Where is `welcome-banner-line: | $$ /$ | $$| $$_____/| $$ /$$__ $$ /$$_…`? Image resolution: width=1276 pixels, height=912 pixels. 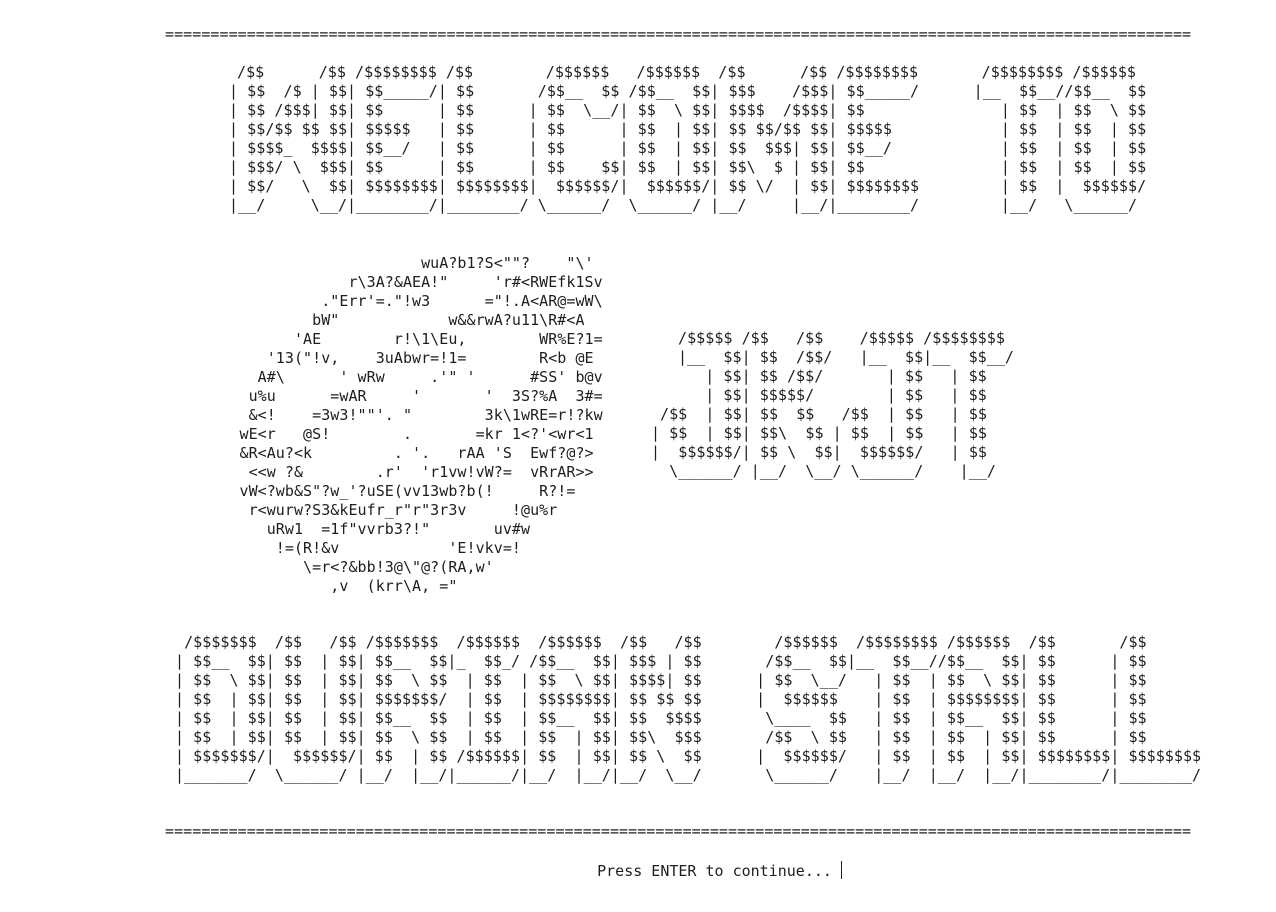
welcome-banner-line: | $$ /$ | $$| $$_____/| $$ /$$__ $$ /$$_… is located at coordinates (688, 91).